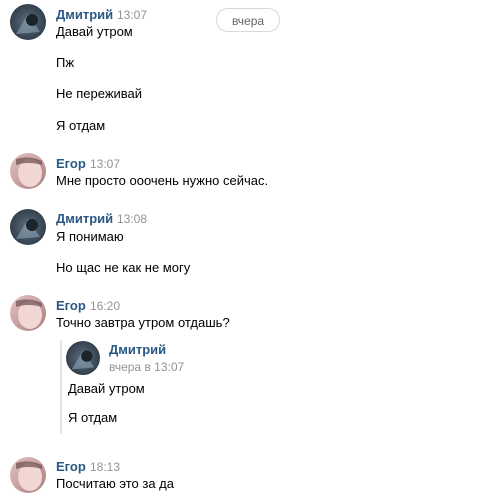 The image size is (499, 503). I want to click on forwarded-avatar-dmitry-icon, so click(83, 358).